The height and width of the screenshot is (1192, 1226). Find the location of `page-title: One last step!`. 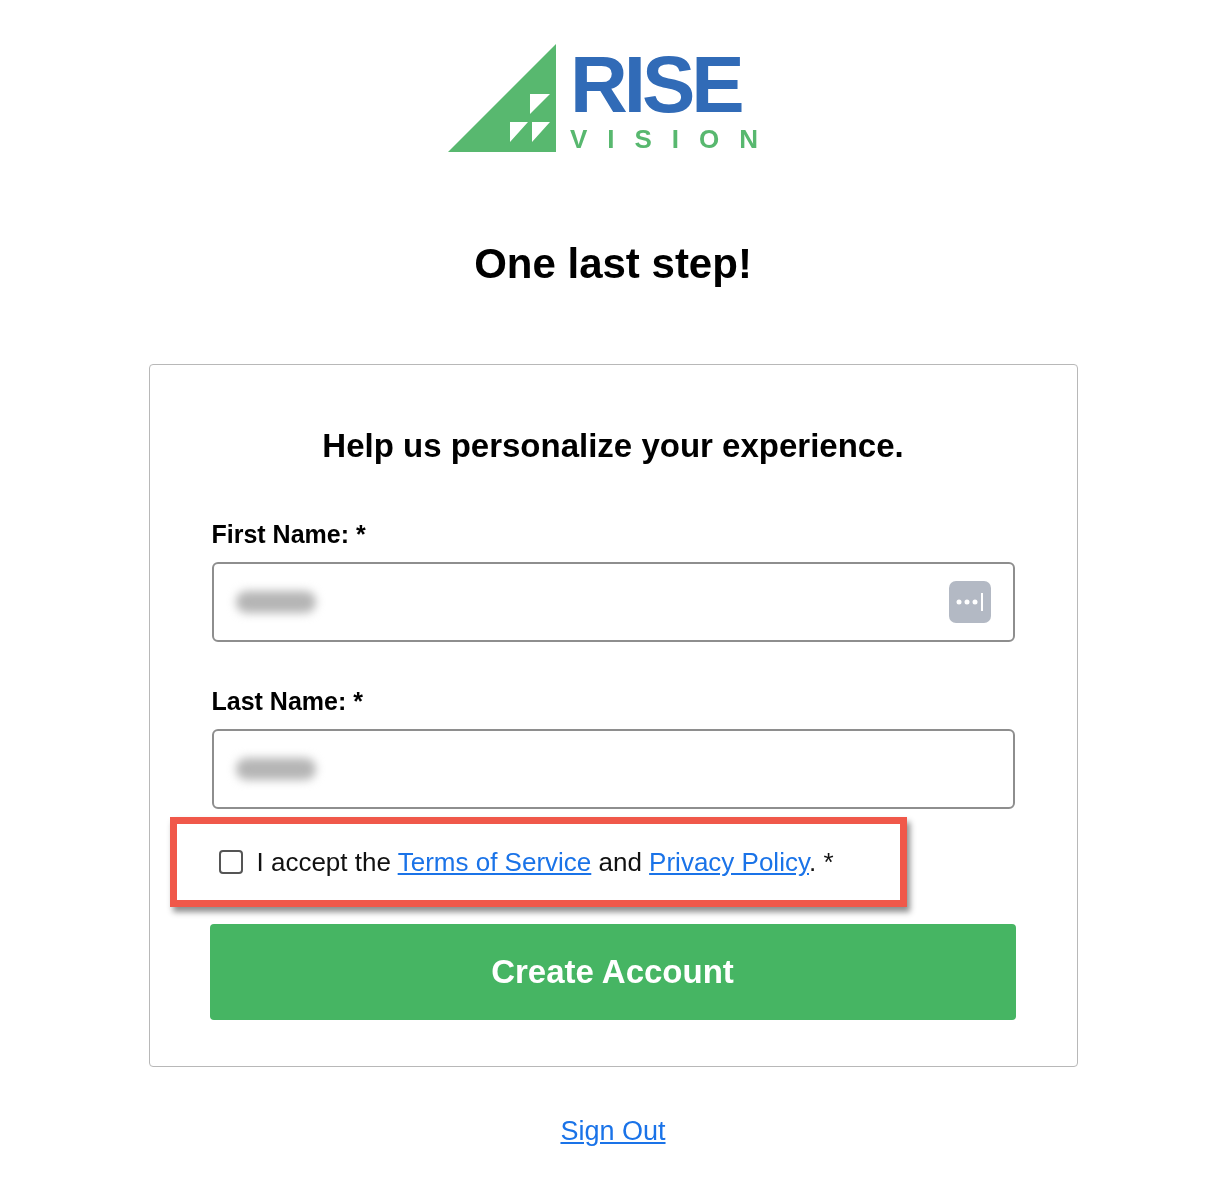

page-title: One last step! is located at coordinates (613, 264).